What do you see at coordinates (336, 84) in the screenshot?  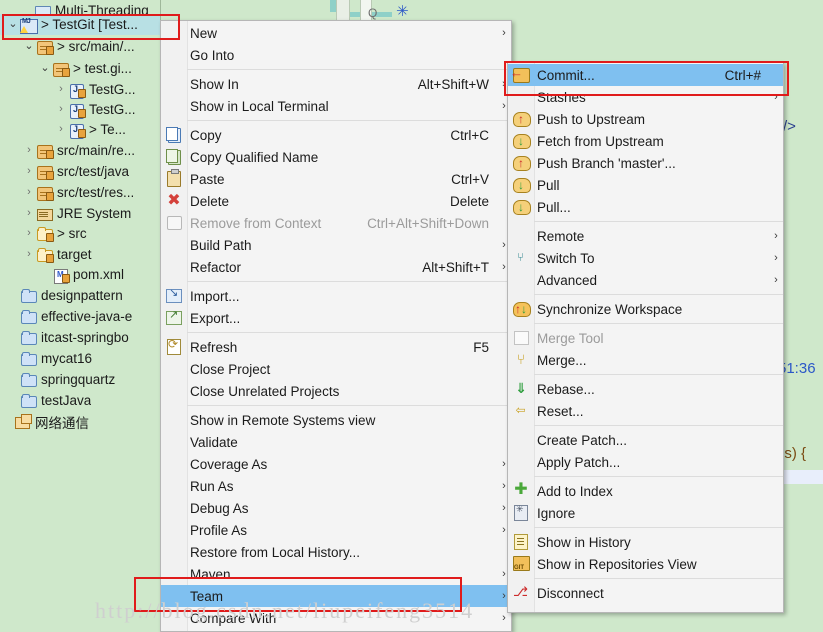 I see `menu-item: Show In Alt+Shift+W ›` at bounding box center [336, 84].